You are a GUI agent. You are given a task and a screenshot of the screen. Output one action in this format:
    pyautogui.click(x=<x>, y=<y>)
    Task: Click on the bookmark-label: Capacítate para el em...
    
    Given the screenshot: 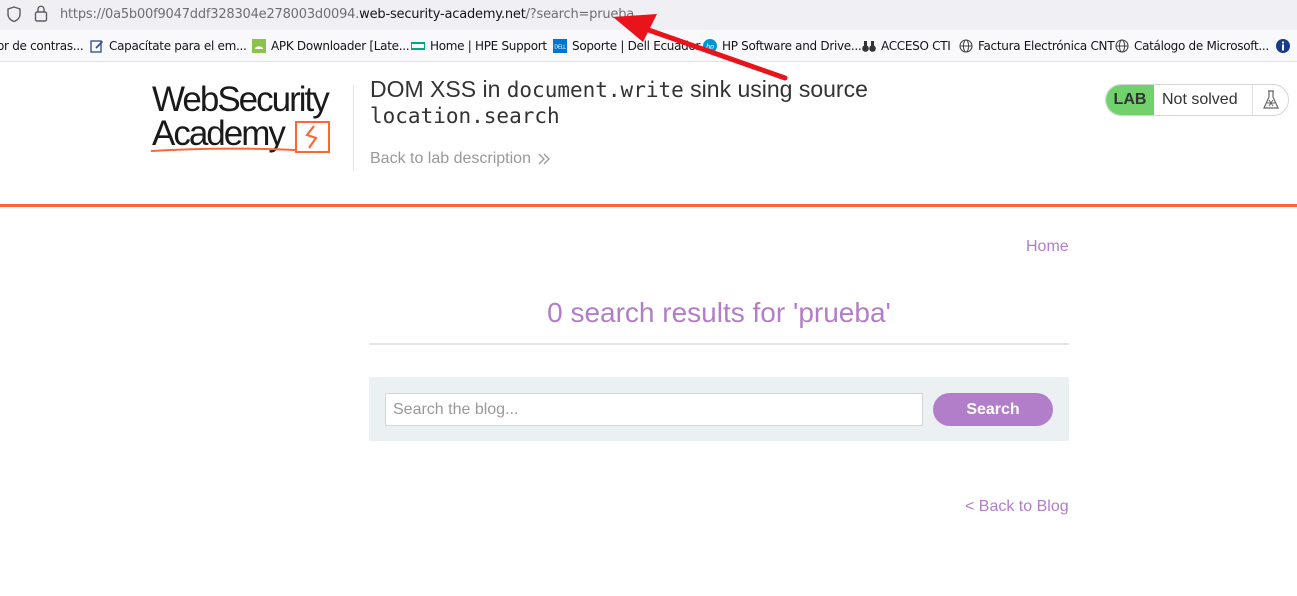 What is the action you would take?
    pyautogui.click(x=178, y=46)
    